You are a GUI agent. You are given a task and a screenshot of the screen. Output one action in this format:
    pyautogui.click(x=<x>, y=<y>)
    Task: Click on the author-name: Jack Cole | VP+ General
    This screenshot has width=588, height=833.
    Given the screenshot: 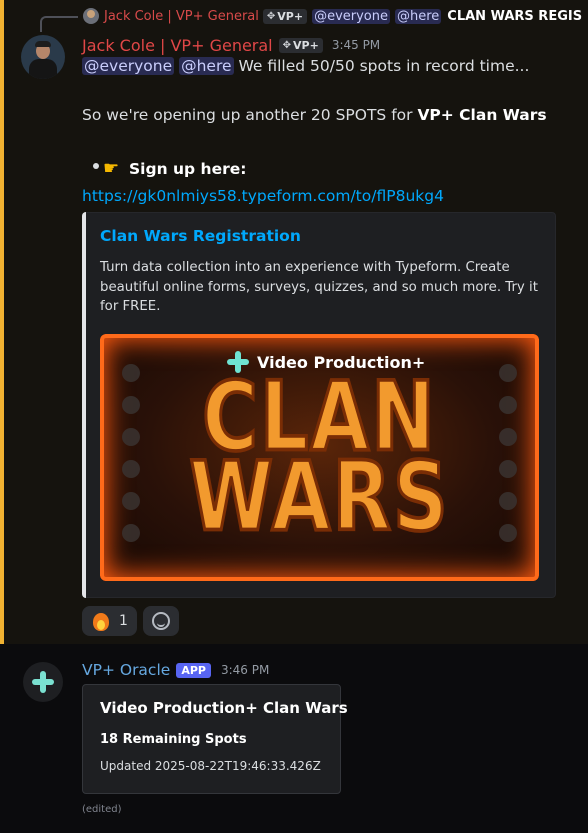 What is the action you would take?
    pyautogui.click(x=177, y=45)
    